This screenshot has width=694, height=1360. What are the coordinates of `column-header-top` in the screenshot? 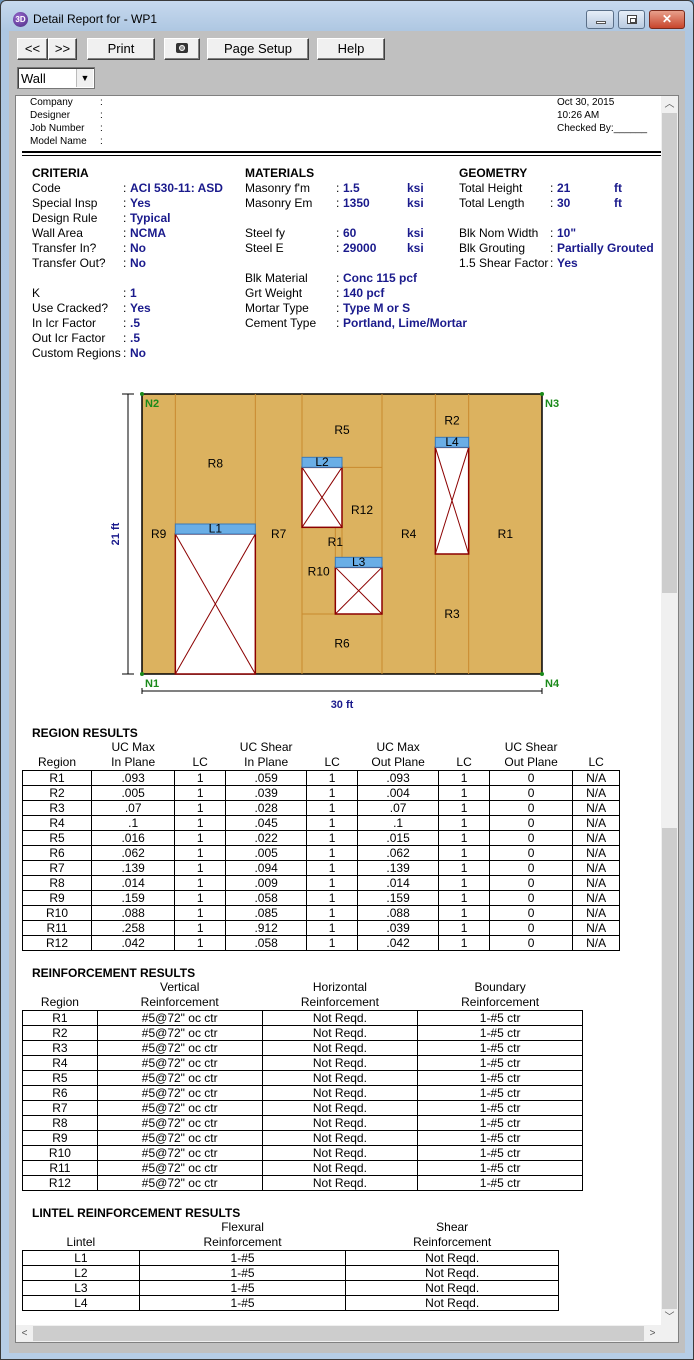 It's located at (200, 747).